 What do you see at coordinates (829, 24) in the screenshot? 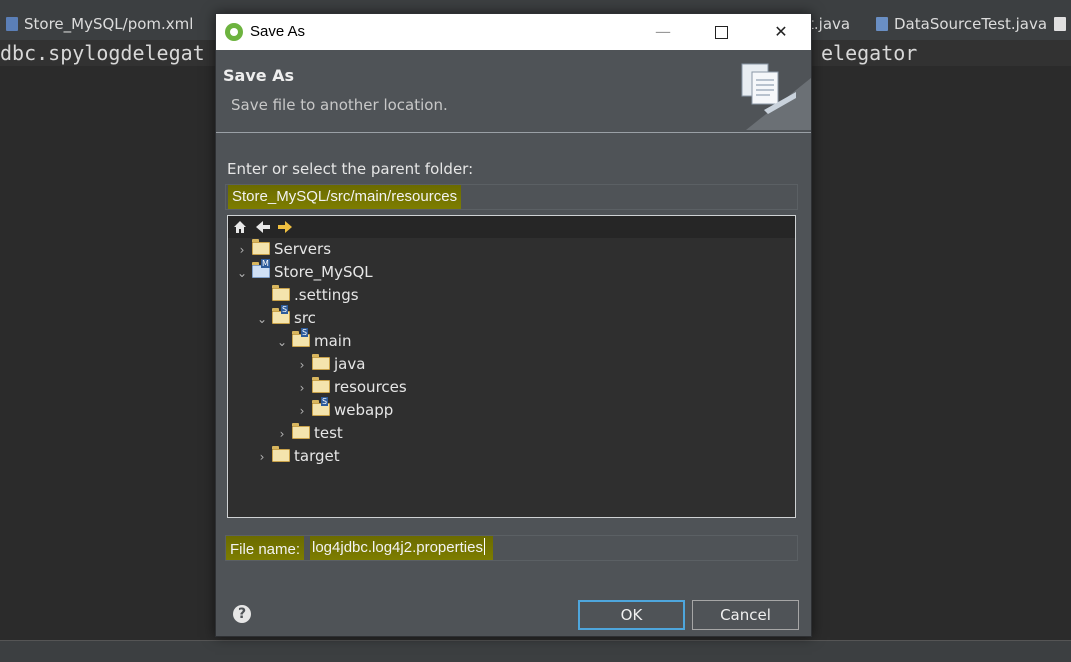
I see `tab-java-file: t.java` at bounding box center [829, 24].